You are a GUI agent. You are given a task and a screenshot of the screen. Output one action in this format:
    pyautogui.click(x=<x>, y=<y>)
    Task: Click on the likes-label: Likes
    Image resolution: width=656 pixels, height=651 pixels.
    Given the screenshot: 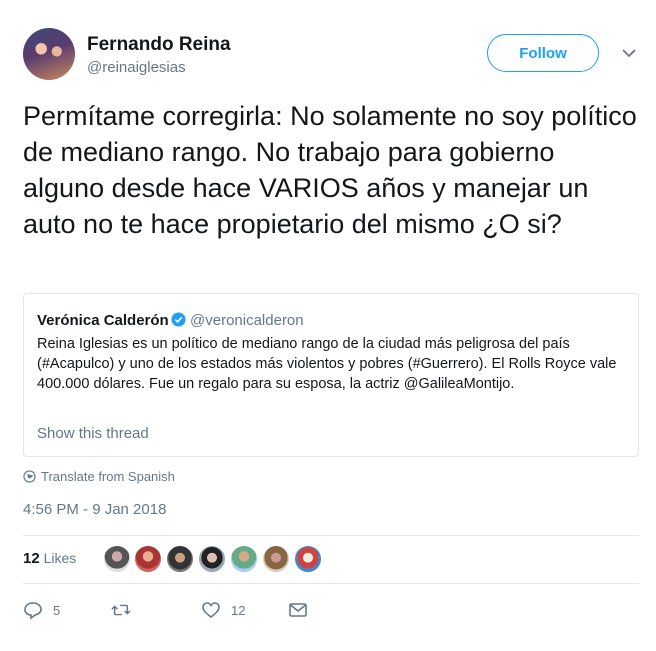 What is the action you would take?
    pyautogui.click(x=60, y=558)
    